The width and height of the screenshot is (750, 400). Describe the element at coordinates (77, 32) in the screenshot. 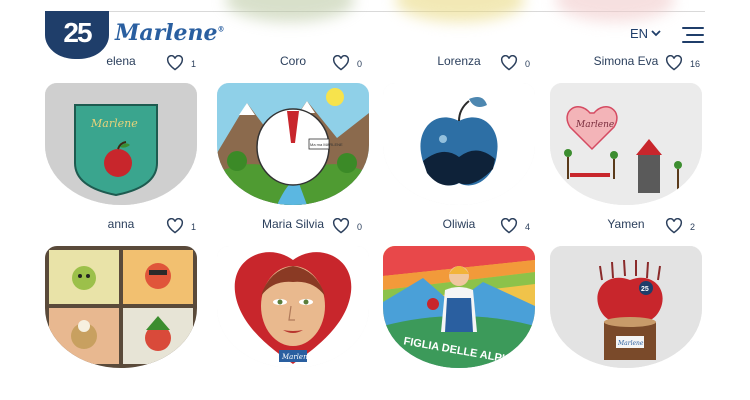

I see `logo-number: 25` at that location.